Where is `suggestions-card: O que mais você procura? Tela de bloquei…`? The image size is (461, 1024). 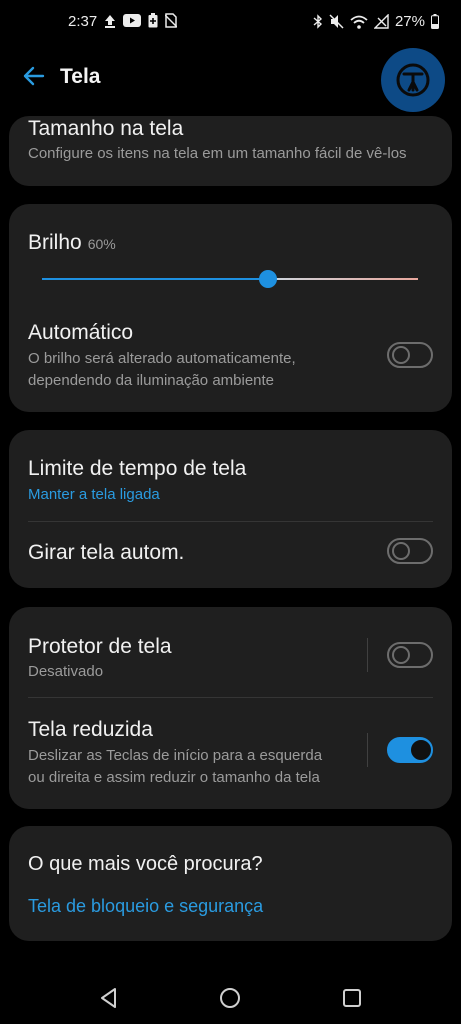 suggestions-card: O que mais você procura? Tela de bloquei… is located at coordinates (230, 883).